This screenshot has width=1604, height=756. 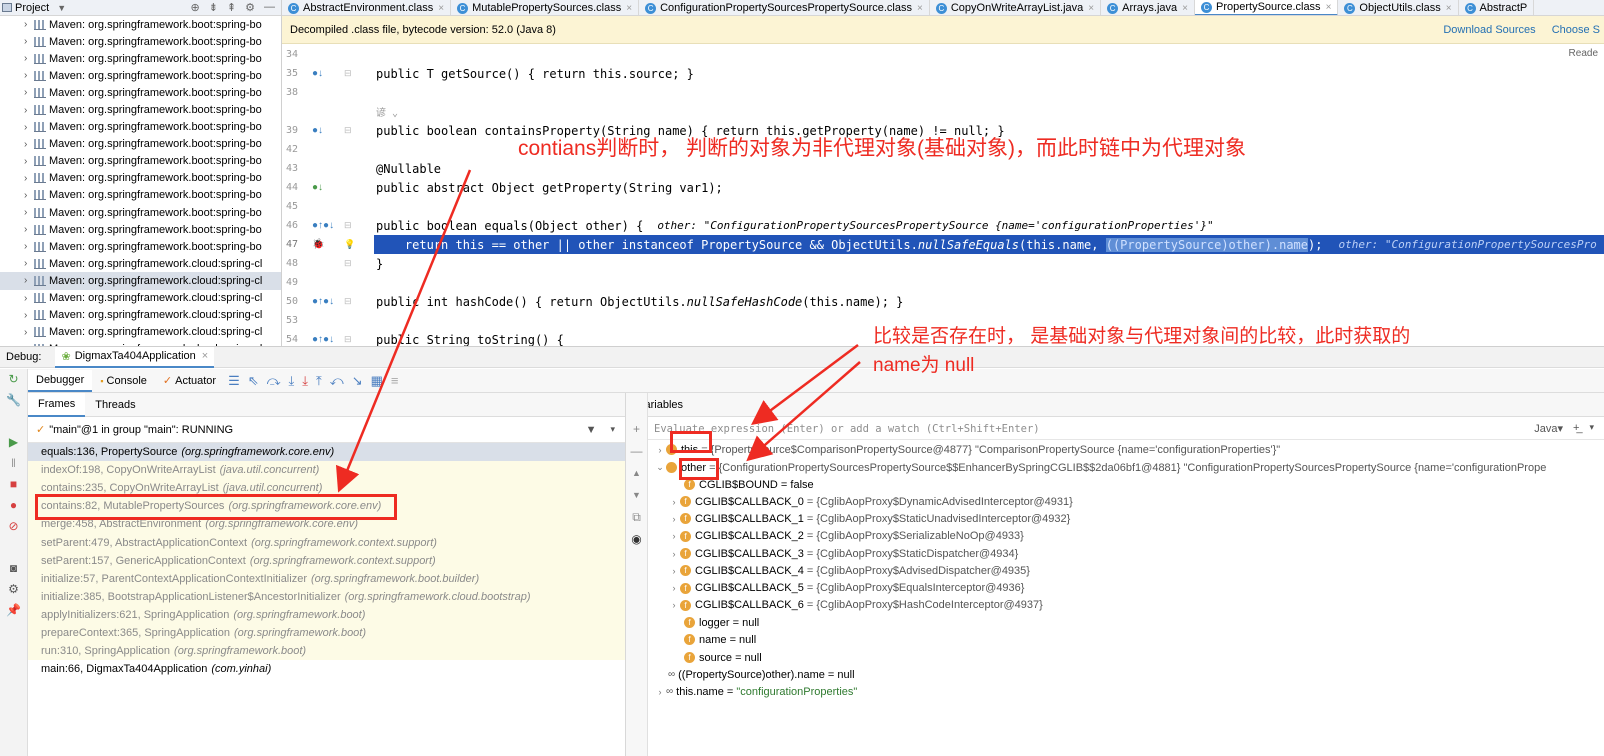 I want to click on resume-icon: ▶, so click(x=13, y=442).